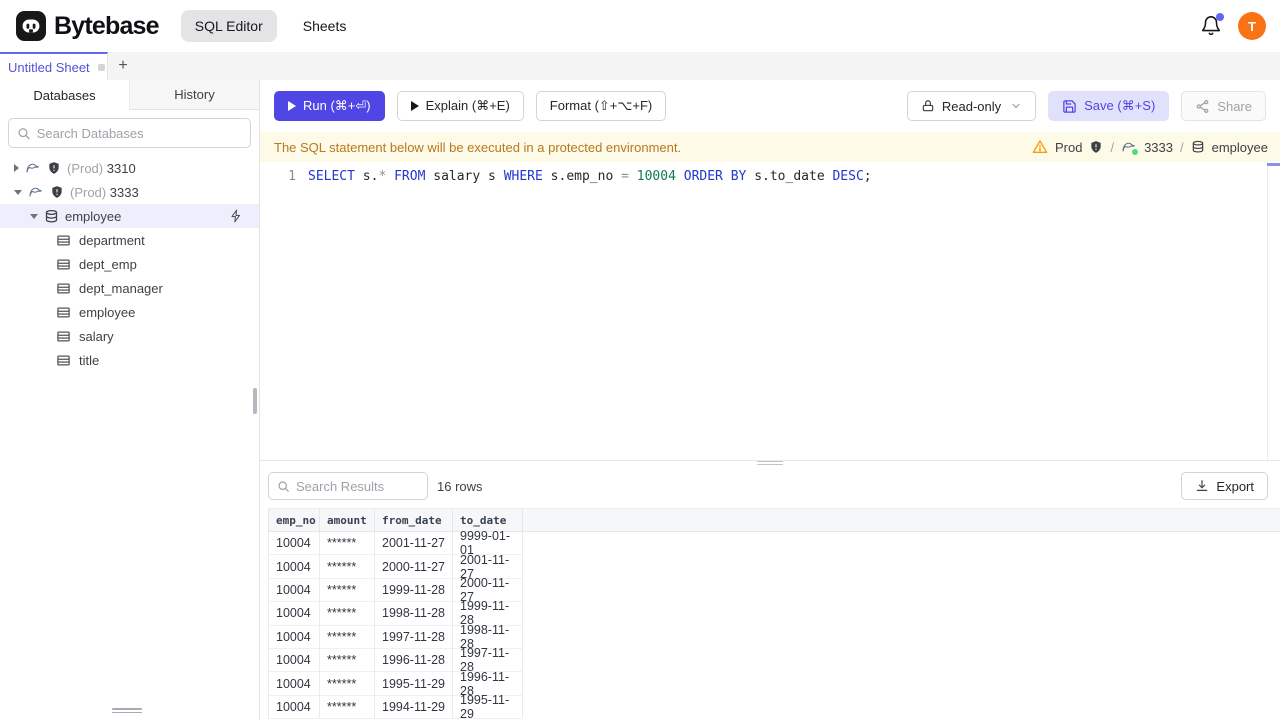  What do you see at coordinates (129, 336) in the screenshot?
I see `sidebar-table-item: salary` at bounding box center [129, 336].